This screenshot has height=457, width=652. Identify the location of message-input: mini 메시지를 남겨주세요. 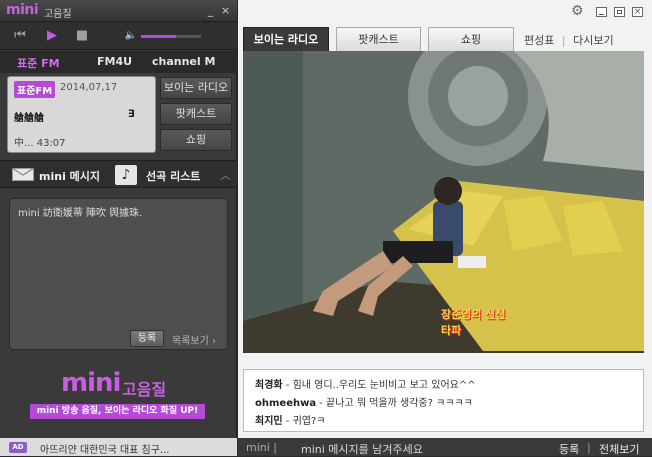
(362, 449).